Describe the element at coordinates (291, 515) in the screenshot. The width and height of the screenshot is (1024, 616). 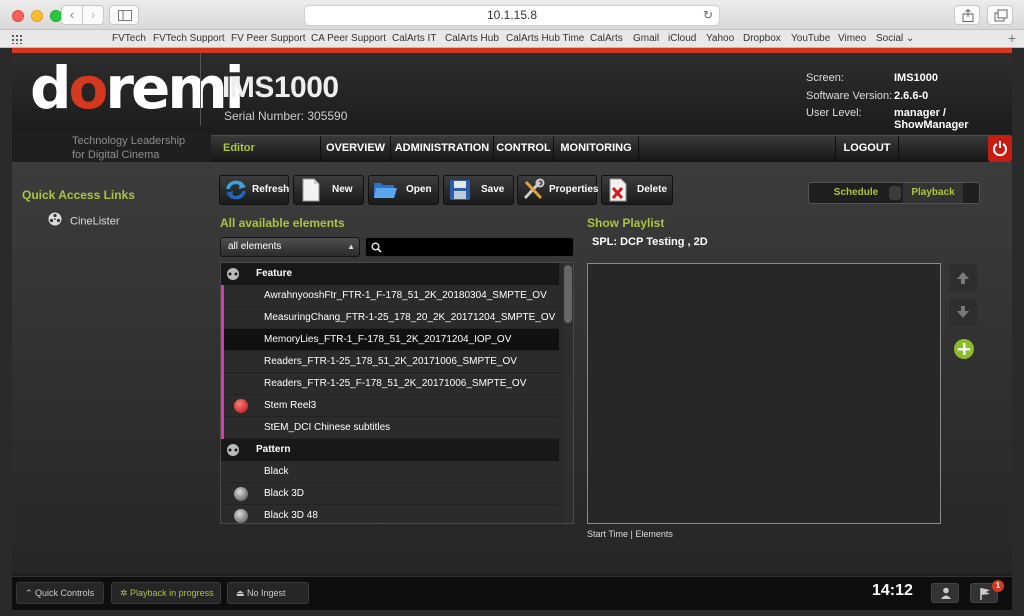
I see `element-name: Black 3D 48` at that location.